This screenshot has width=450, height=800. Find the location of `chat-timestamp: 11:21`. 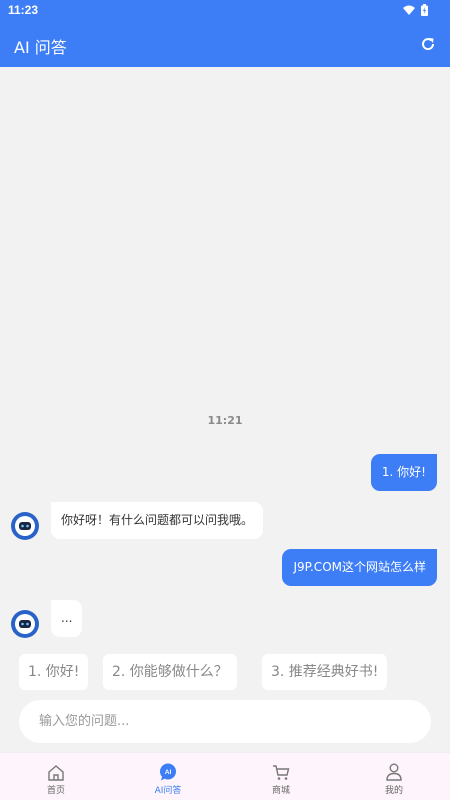

chat-timestamp: 11:21 is located at coordinates (225, 420).